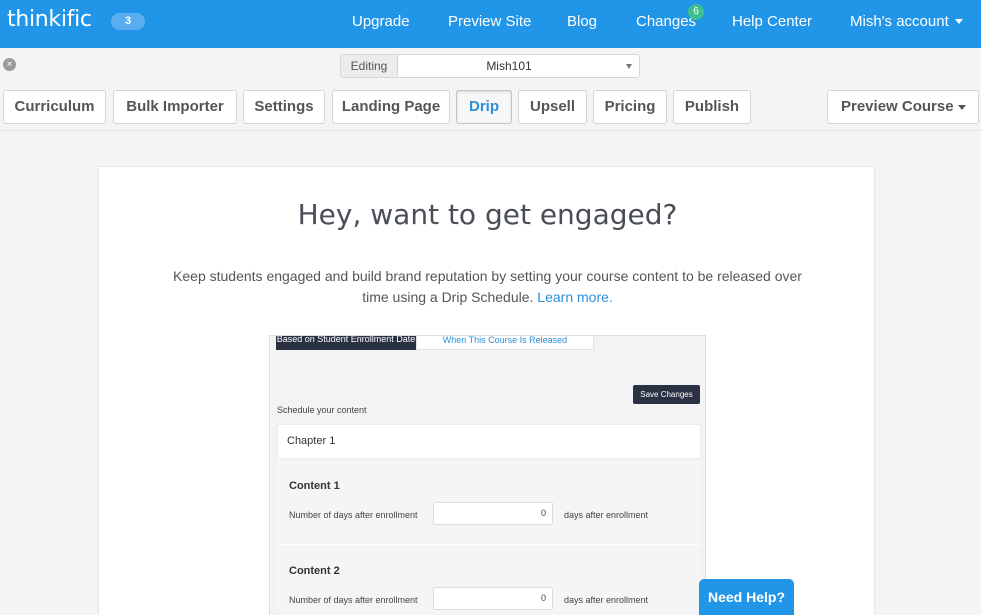  Describe the element at coordinates (746, 597) in the screenshot. I see `need-help-button: Need Help?` at that location.